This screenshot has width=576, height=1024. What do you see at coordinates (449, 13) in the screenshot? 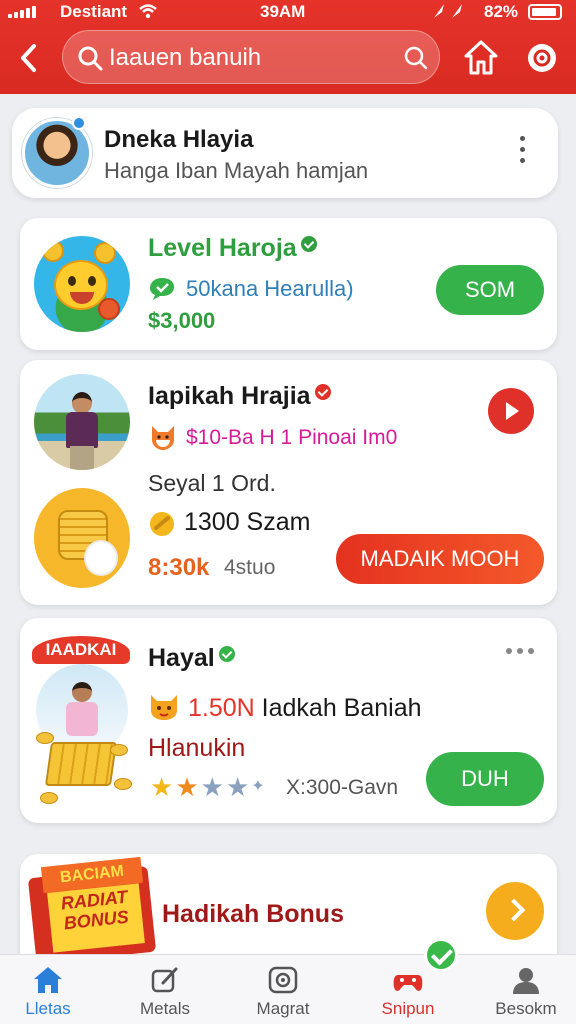
I see `location-icon` at bounding box center [449, 13].